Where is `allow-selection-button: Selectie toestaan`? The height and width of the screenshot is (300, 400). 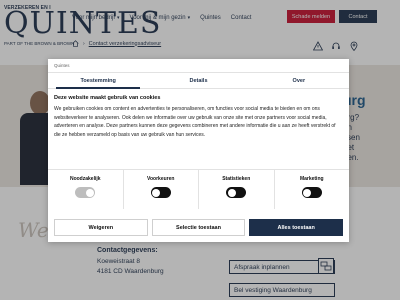
allow-selection-button: Selectie toestaan is located at coordinates (198, 227).